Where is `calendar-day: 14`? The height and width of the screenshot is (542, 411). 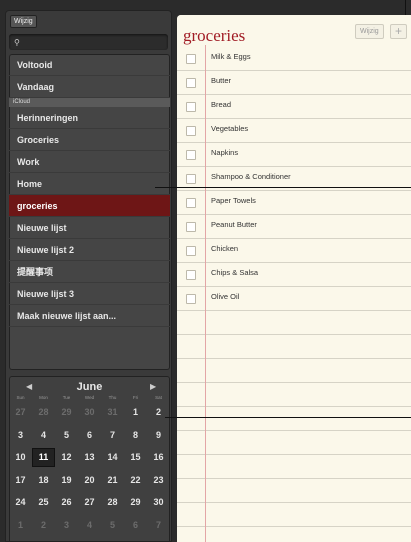 calendar-day: 14 is located at coordinates (112, 457).